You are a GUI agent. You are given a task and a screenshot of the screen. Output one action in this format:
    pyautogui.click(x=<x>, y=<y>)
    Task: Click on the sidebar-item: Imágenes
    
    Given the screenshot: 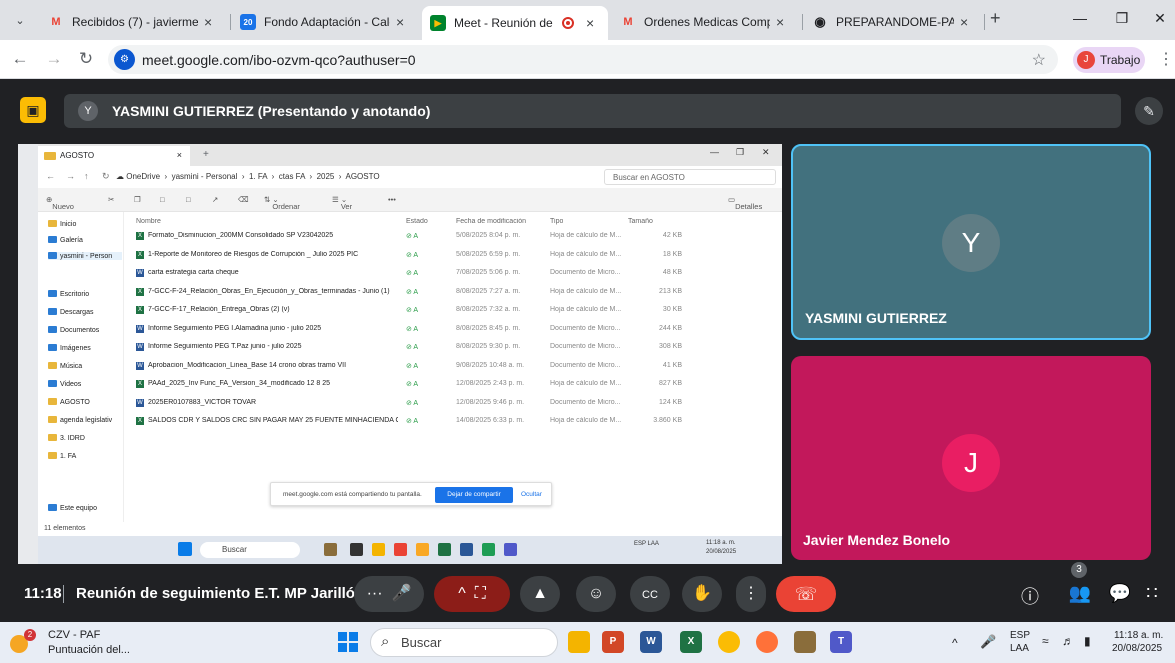 What is the action you would take?
    pyautogui.click(x=85, y=348)
    